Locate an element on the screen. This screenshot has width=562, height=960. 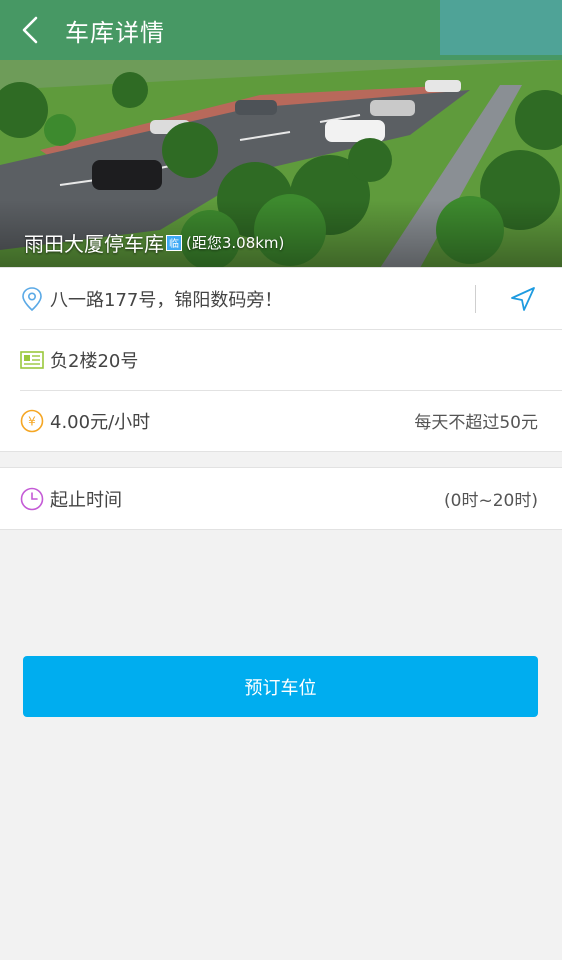
back-arrow-icon is located at coordinates (30, 30).